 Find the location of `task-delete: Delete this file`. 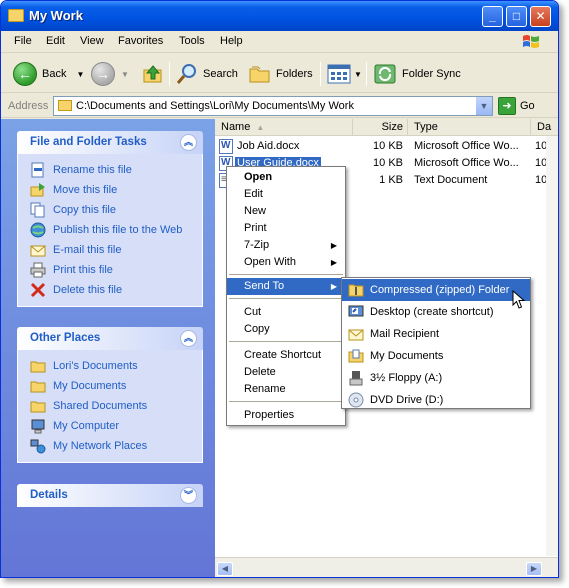

task-delete: Delete this file is located at coordinates (110, 290).